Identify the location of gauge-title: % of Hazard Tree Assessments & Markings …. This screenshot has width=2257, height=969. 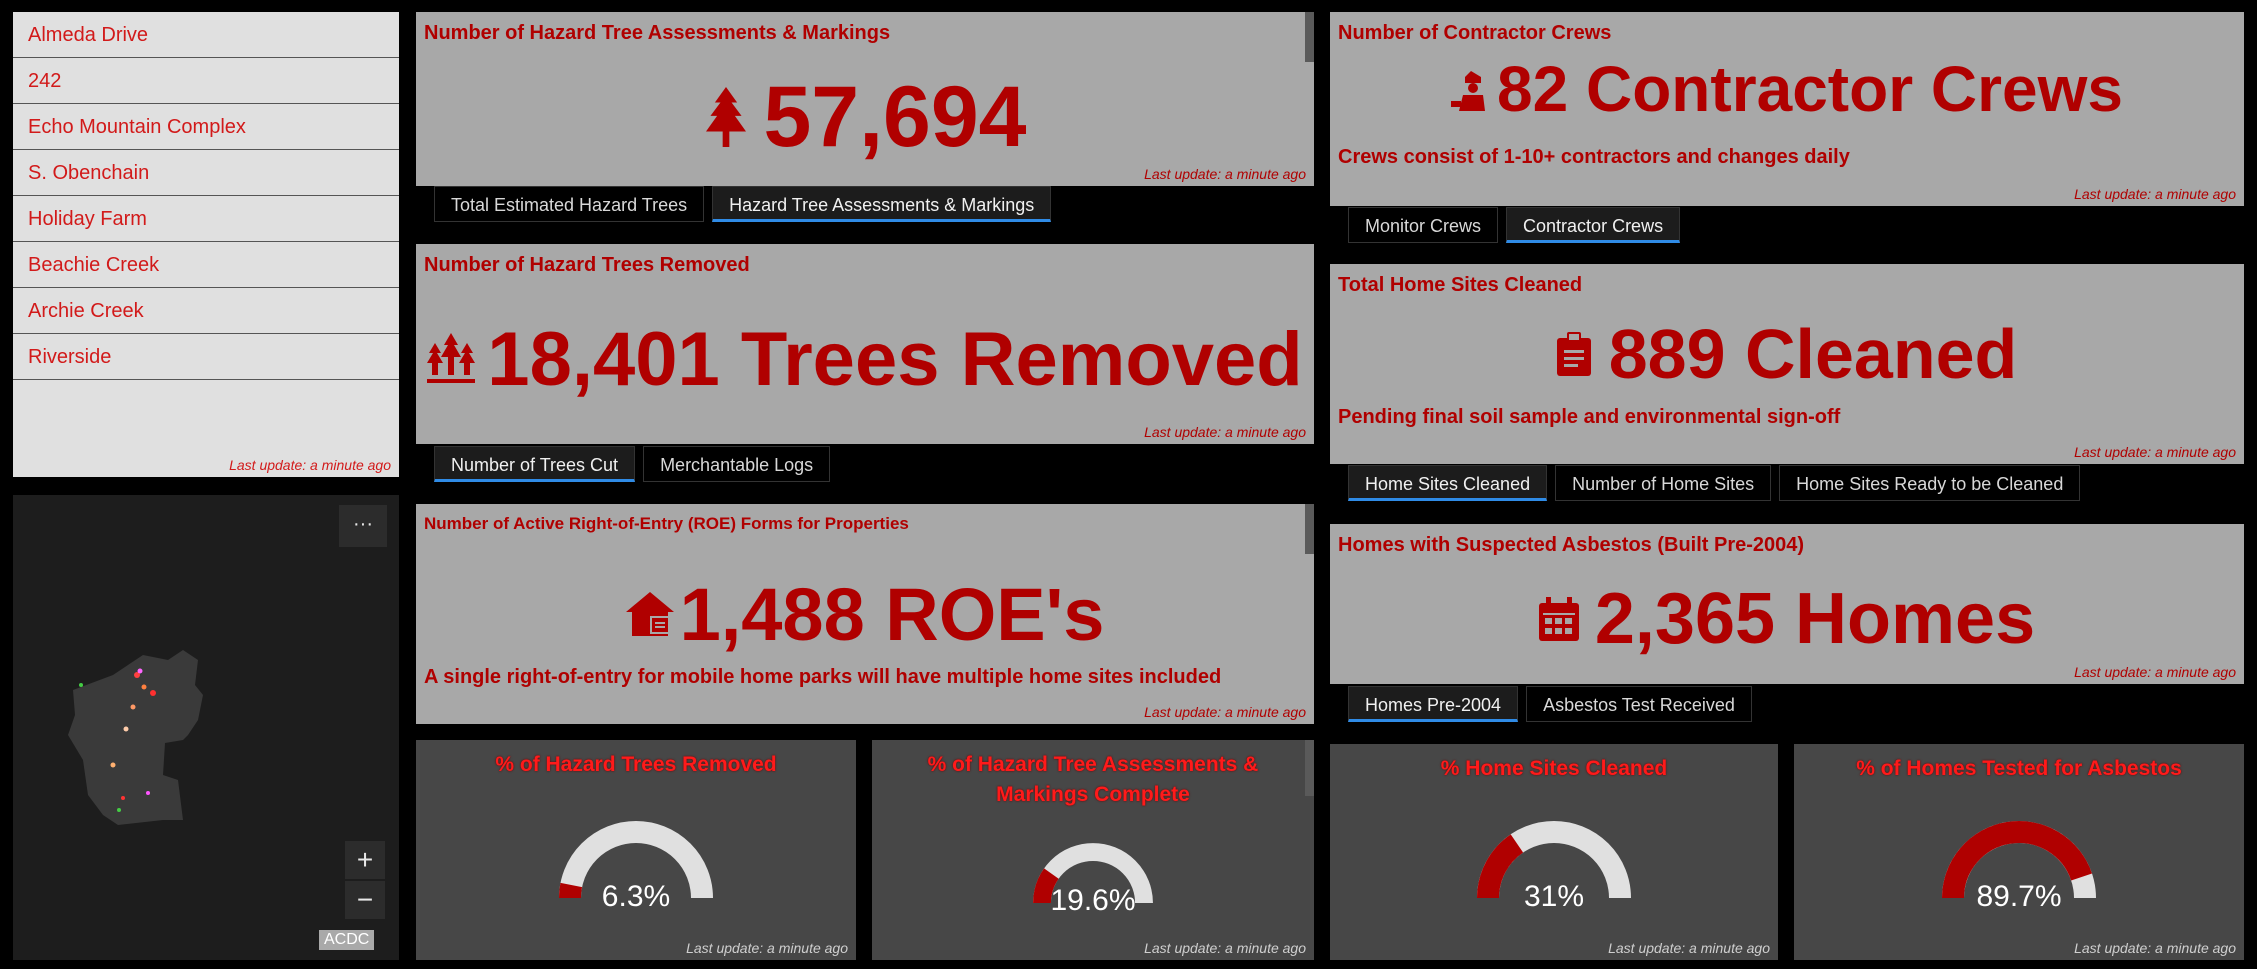
(1093, 779).